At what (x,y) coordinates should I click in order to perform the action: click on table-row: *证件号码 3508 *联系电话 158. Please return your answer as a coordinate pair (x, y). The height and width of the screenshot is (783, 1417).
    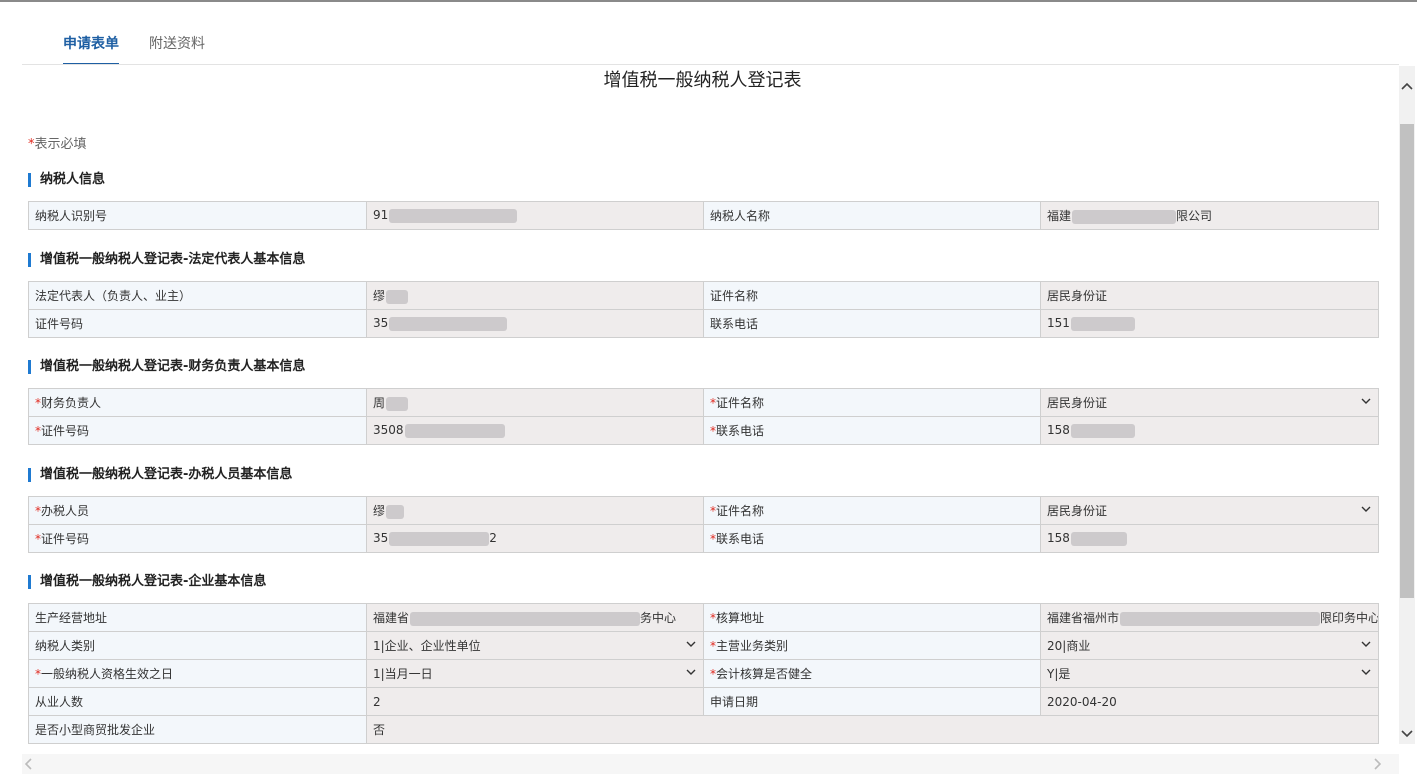
    Looking at the image, I should click on (703, 430).